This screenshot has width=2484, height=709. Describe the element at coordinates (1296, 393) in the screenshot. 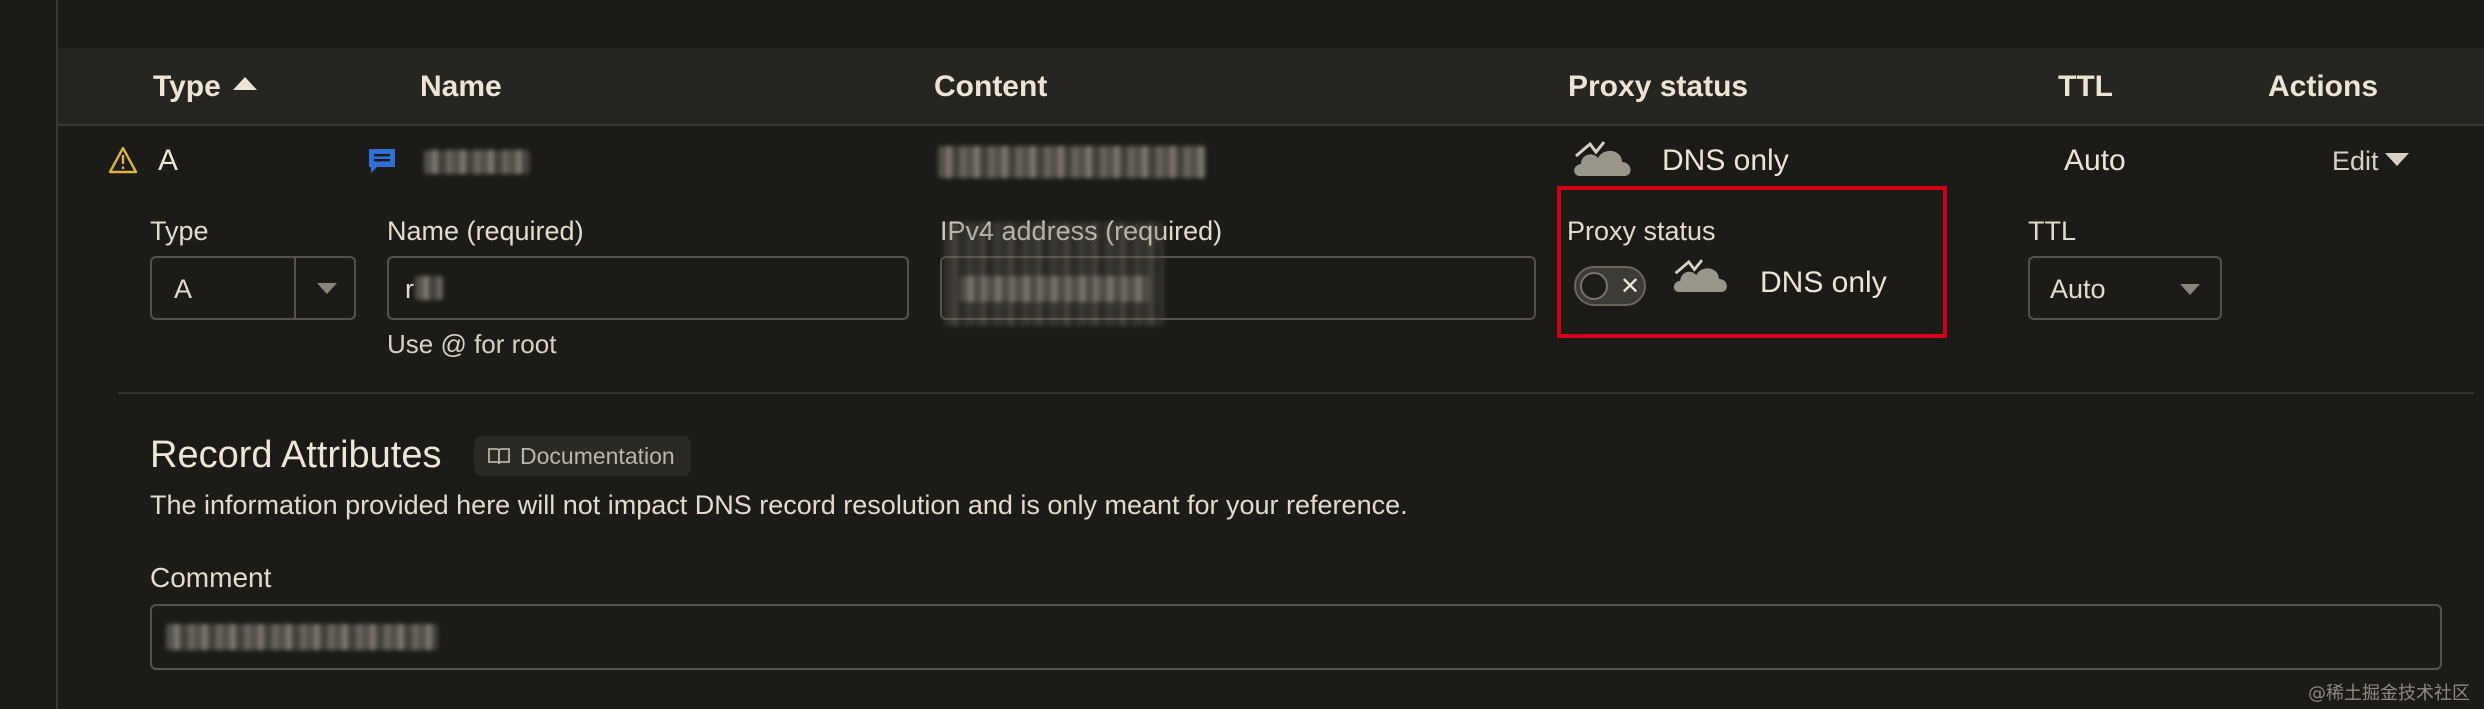

I see `section-divider` at that location.